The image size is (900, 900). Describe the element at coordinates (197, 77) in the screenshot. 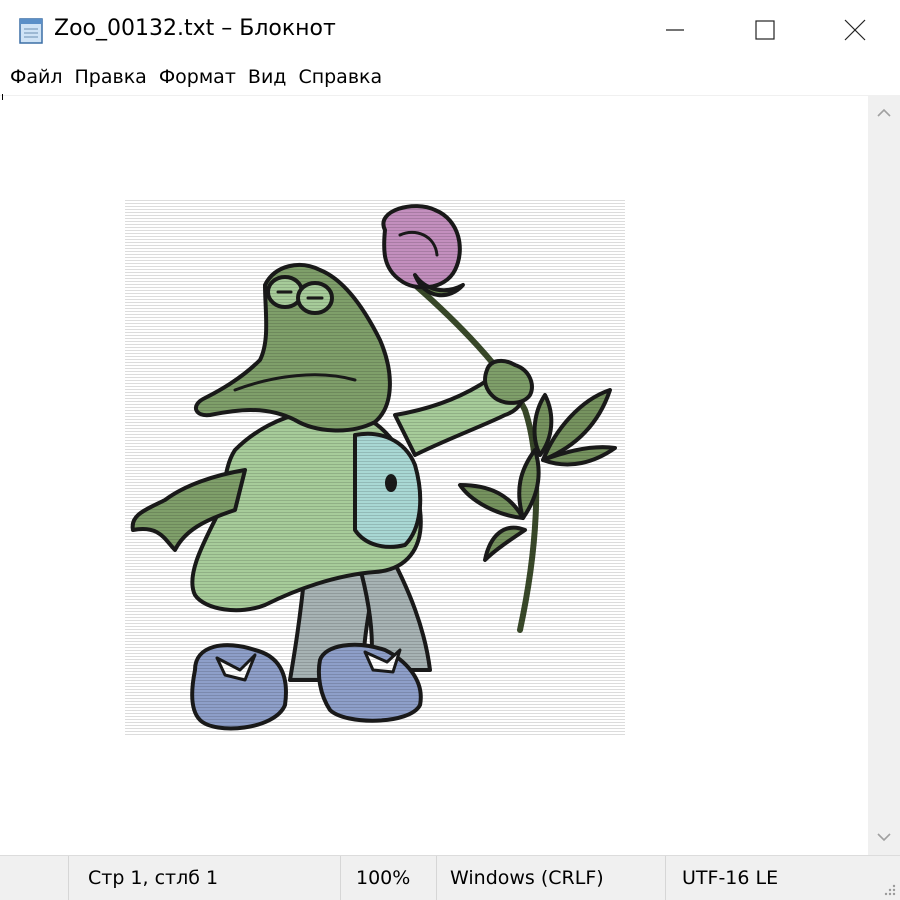

I see `menu-format: Формат` at that location.